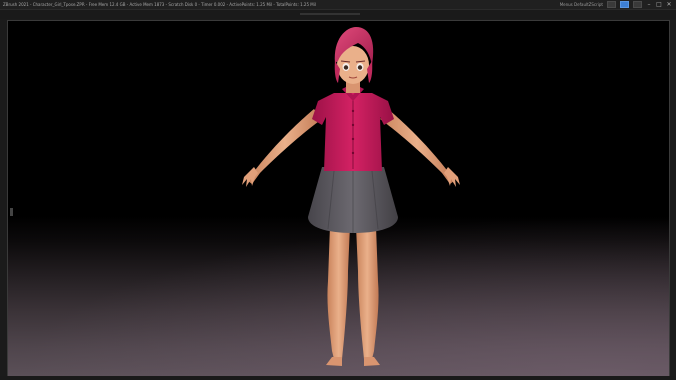 This screenshot has width=676, height=380. I want to click on right-leg, so click(367, 292).